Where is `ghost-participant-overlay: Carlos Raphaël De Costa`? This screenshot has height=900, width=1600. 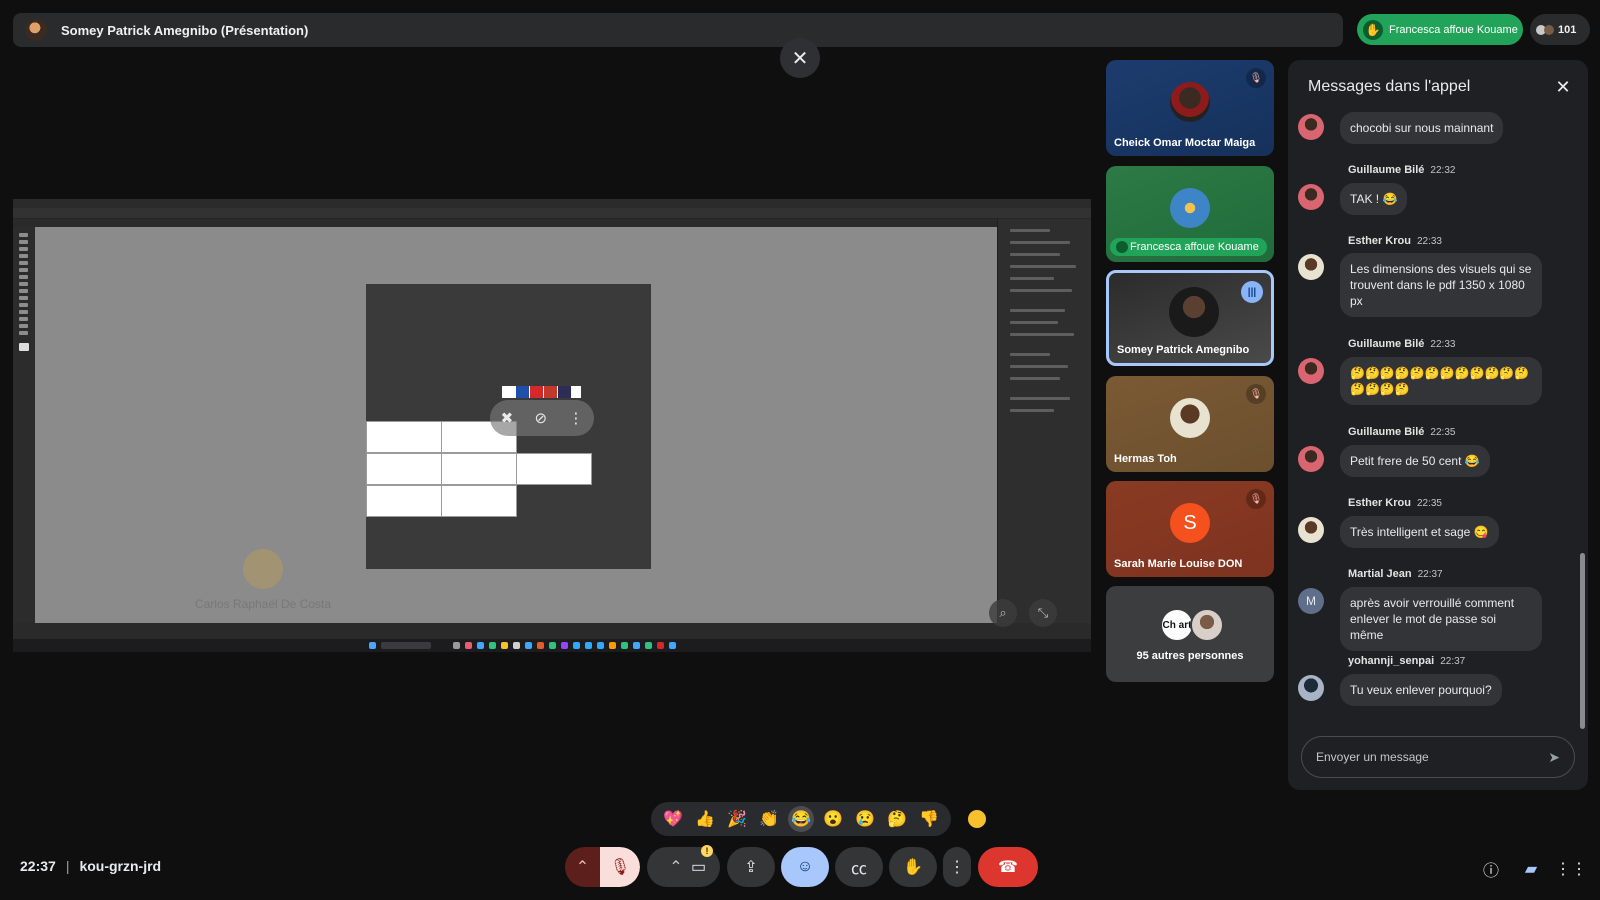
ghost-participant-overlay: Carlos Raphaël De Costa is located at coordinates (263, 584).